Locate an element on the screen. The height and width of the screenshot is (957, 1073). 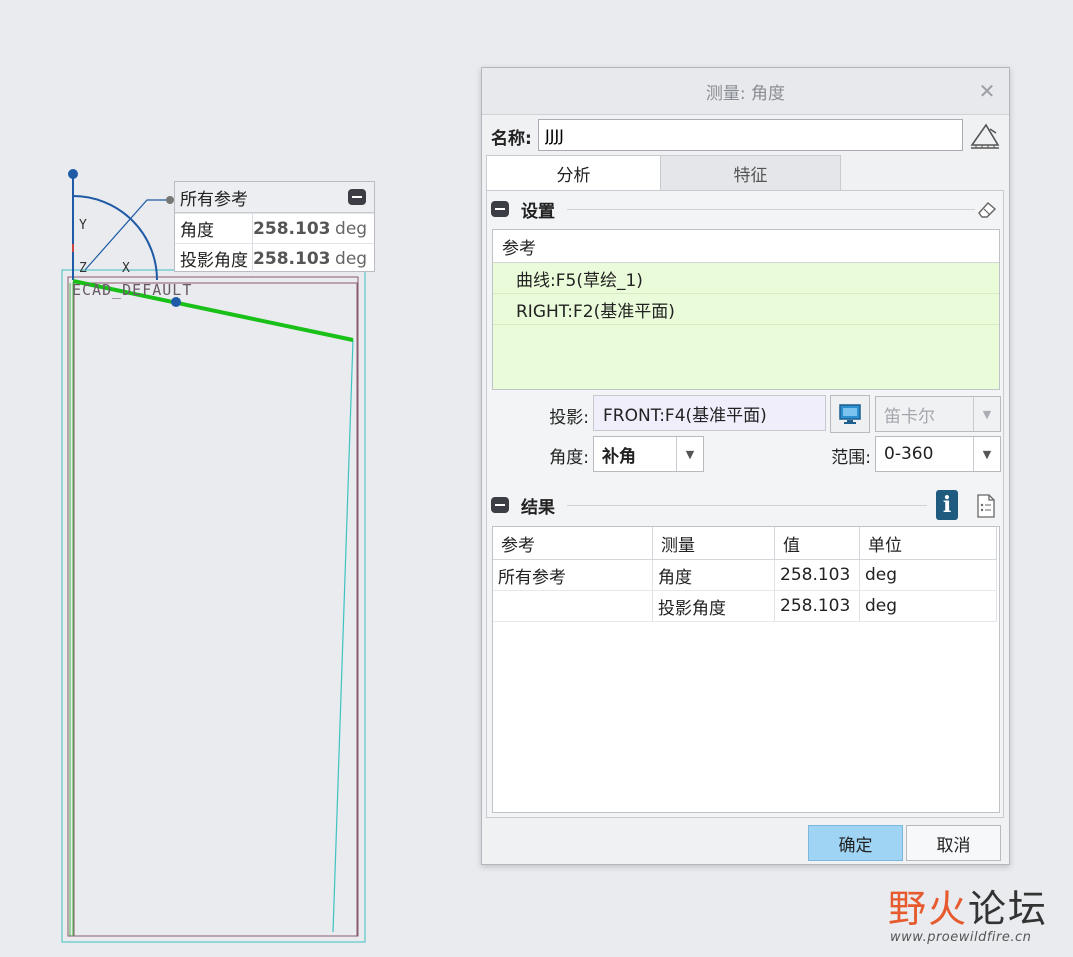
callout-row-name: 投影角度 is located at coordinates (214, 258).